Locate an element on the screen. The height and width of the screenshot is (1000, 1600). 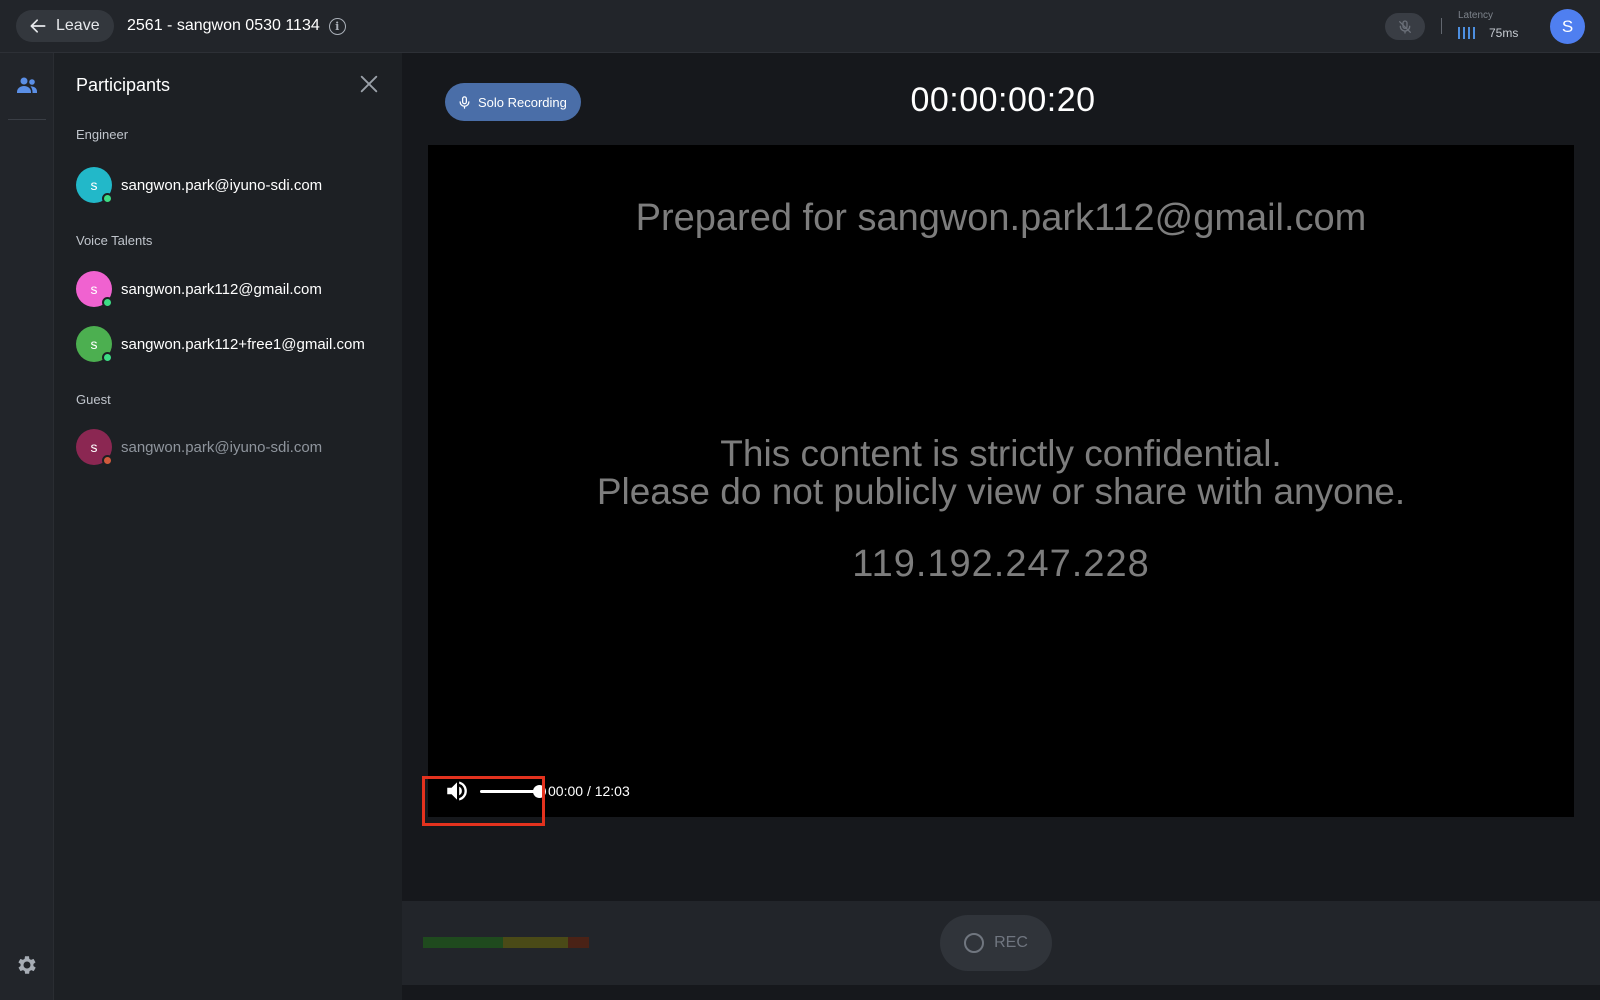
bottom-bar: REC is located at coordinates (1001, 943).